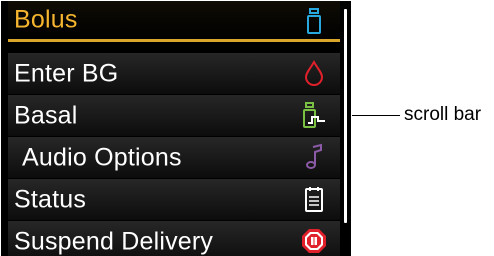 Image resolution: width=494 pixels, height=256 pixels. Describe the element at coordinates (314, 115) in the screenshot. I see `basal-cartridge-icon` at that location.